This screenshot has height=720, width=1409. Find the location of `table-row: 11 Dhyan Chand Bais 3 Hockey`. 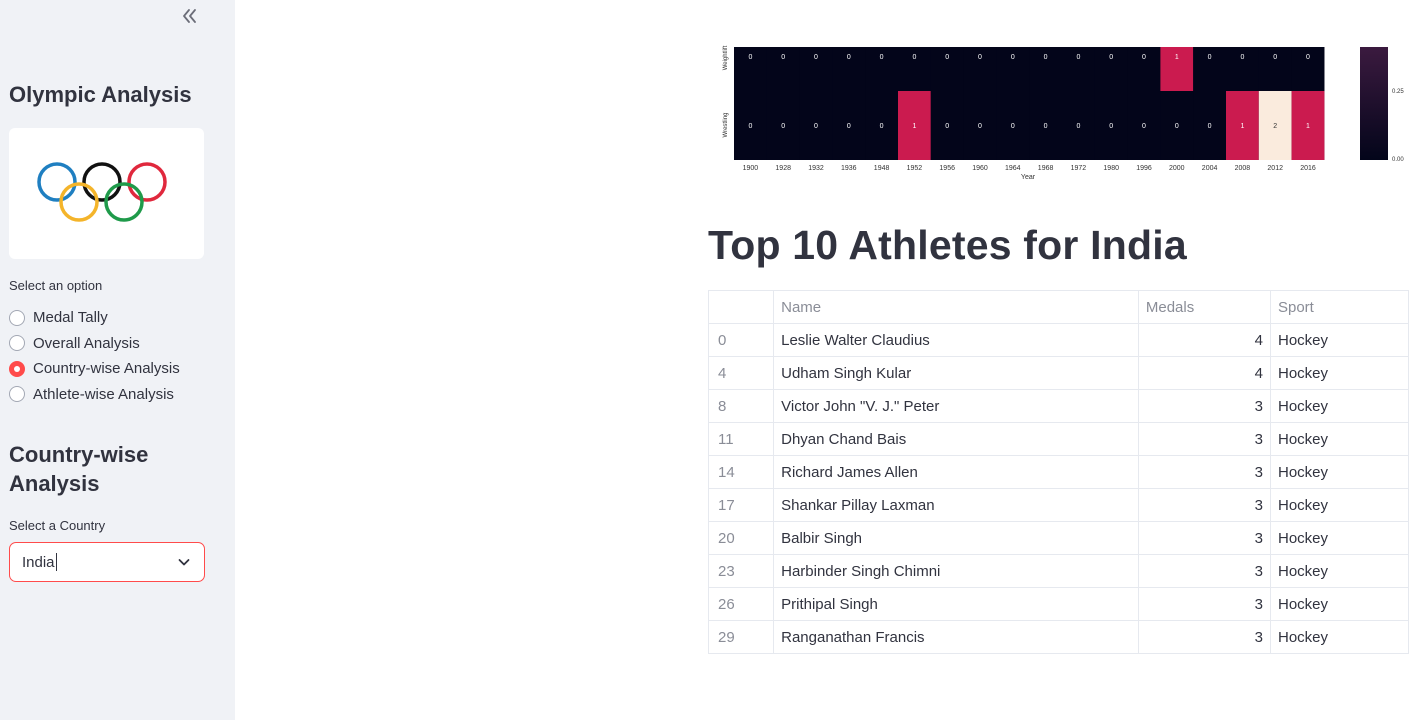

table-row: 11 Dhyan Chand Bais 3 Hockey is located at coordinates (1058, 439).